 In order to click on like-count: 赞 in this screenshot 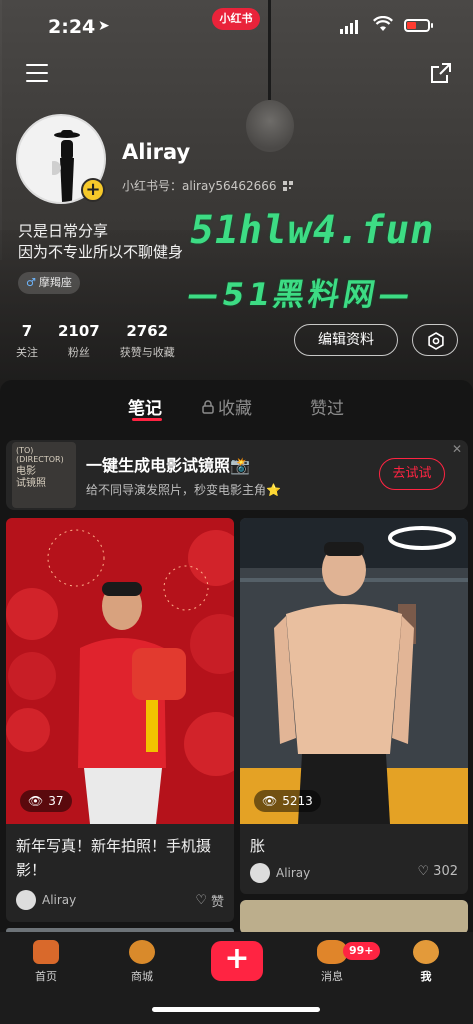, I will do `click(217, 902)`.